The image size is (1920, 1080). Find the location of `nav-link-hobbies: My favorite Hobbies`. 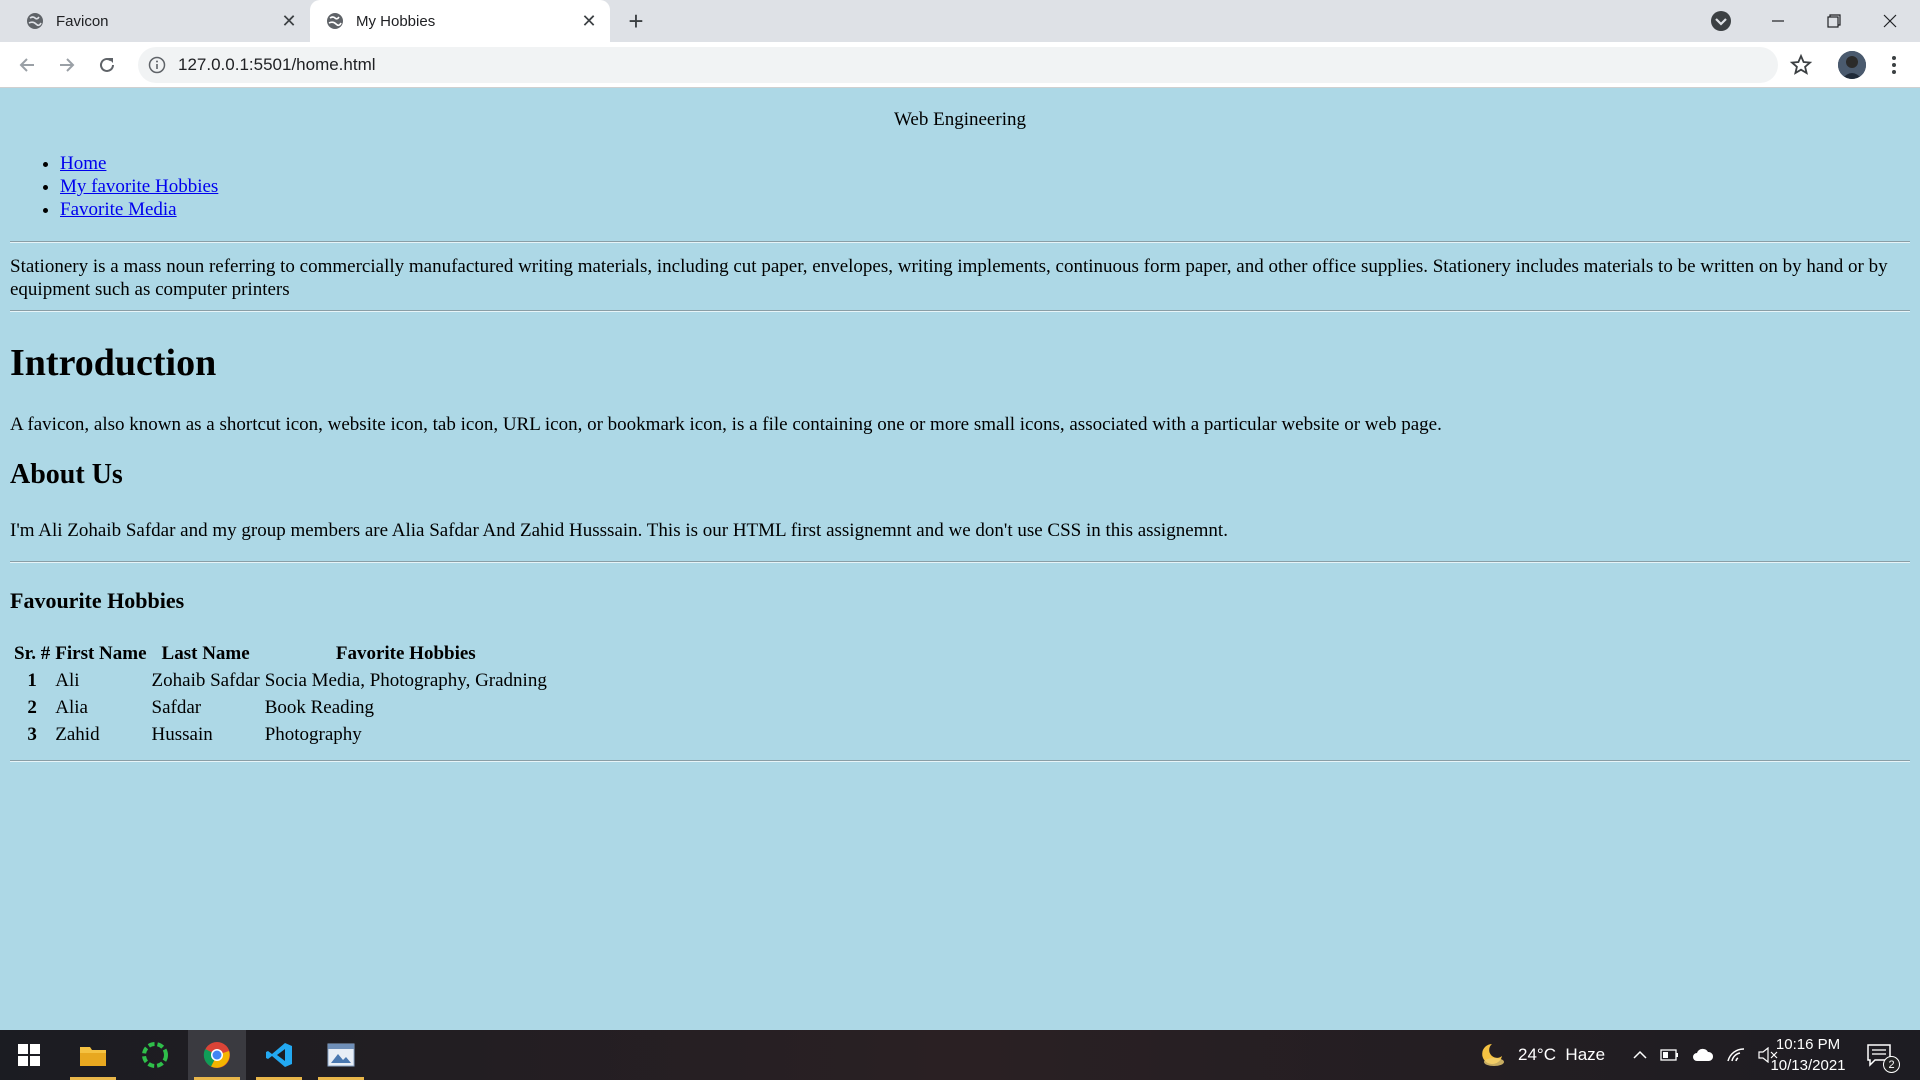

nav-link-hobbies: My favorite Hobbies is located at coordinates (139, 186).